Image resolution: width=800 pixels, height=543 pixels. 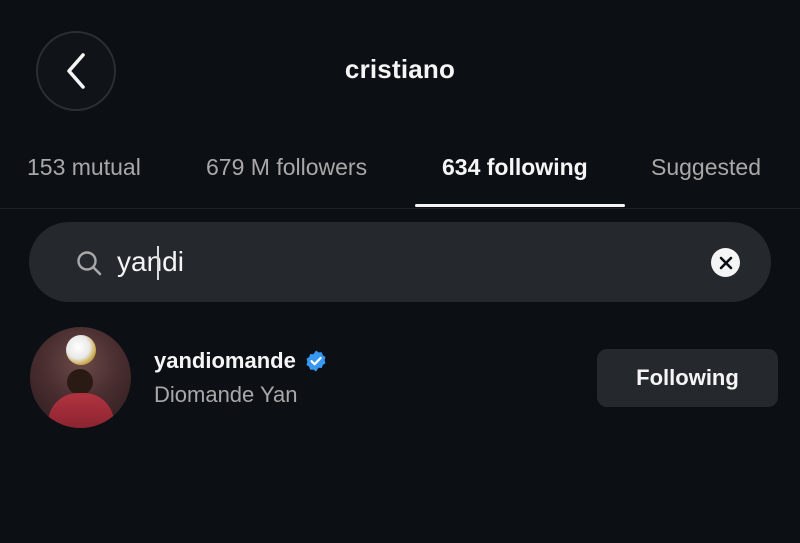 What do you see at coordinates (706, 167) in the screenshot?
I see `tab-suggested: Suggested` at bounding box center [706, 167].